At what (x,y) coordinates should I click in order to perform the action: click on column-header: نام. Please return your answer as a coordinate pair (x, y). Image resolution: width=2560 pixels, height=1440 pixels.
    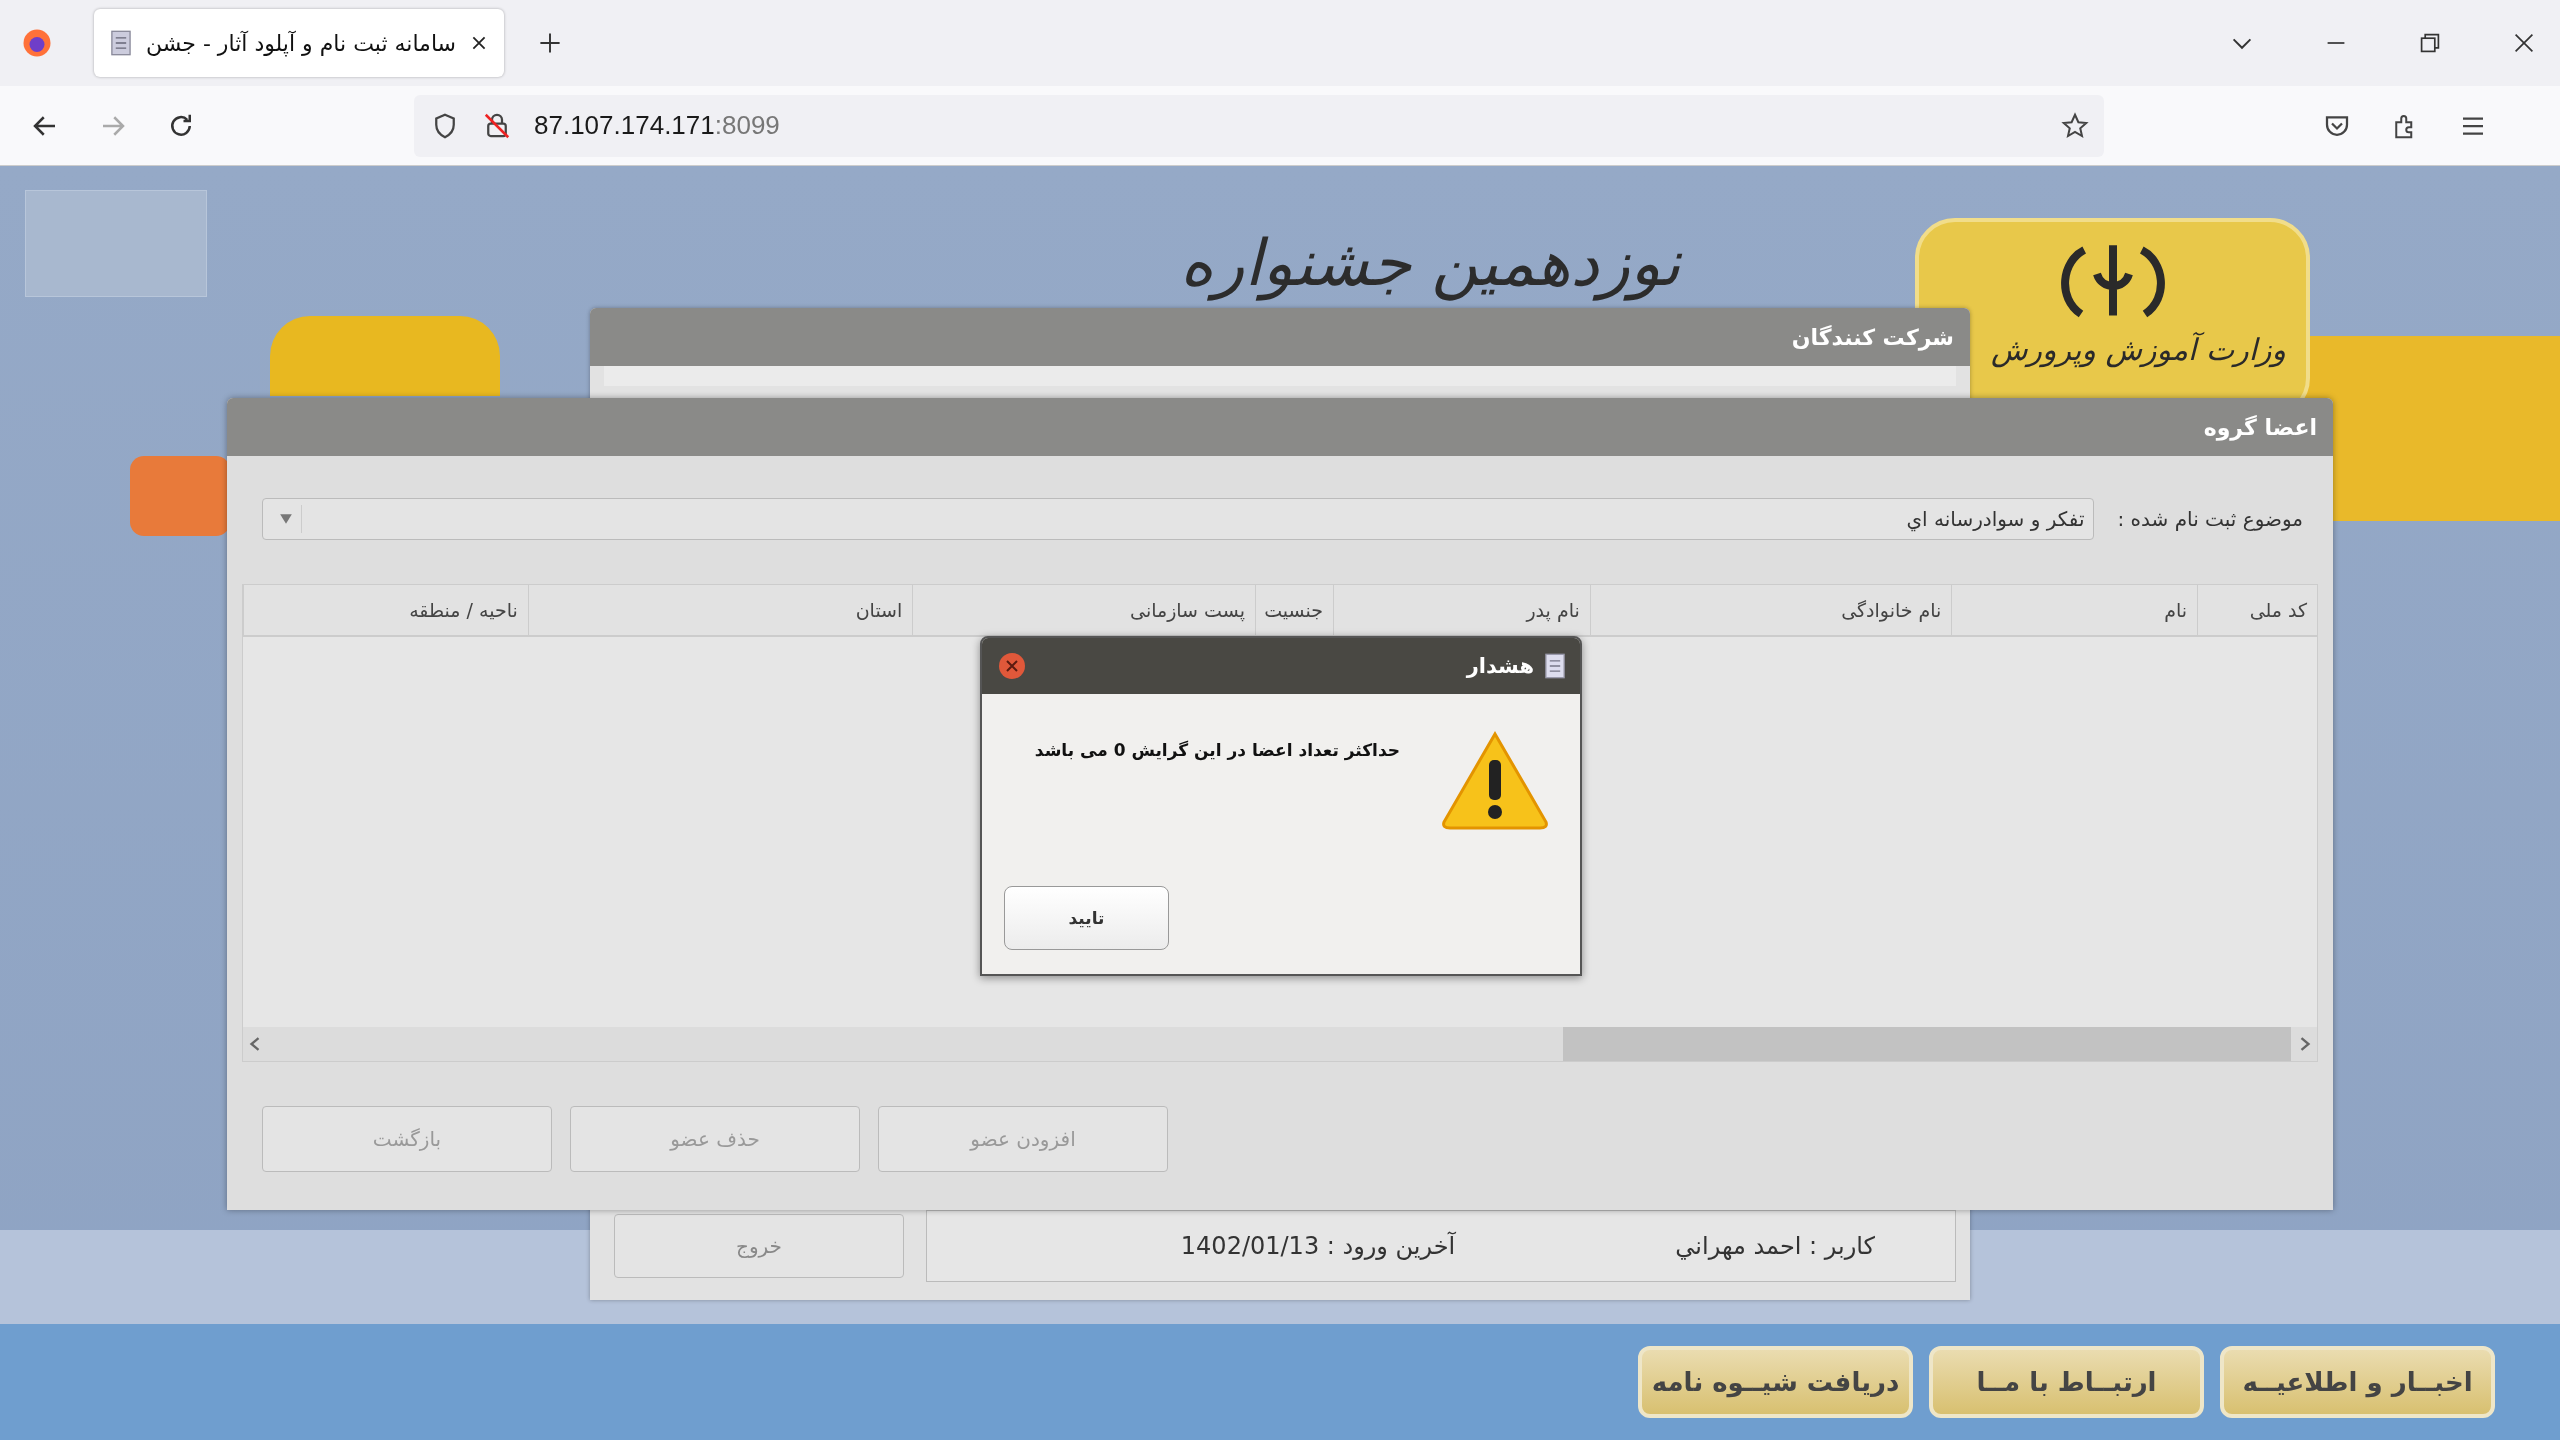
    Looking at the image, I should click on (2074, 610).